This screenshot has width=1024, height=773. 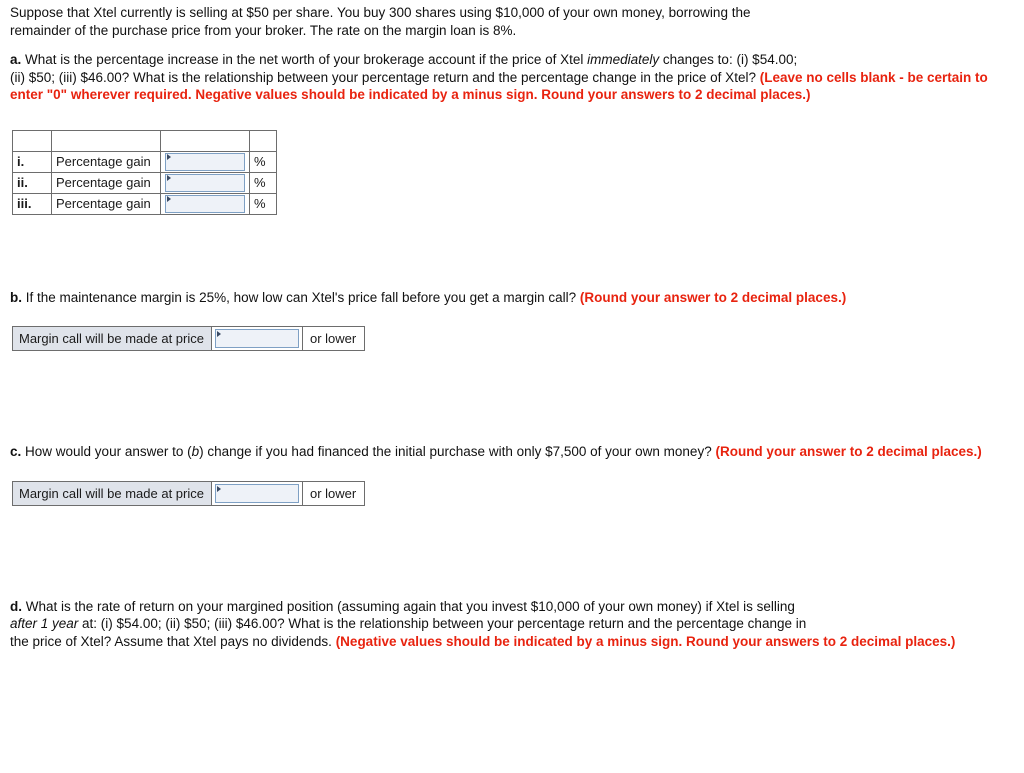 I want to click on row-label-ii: Percentage gain, so click(x=106, y=182).